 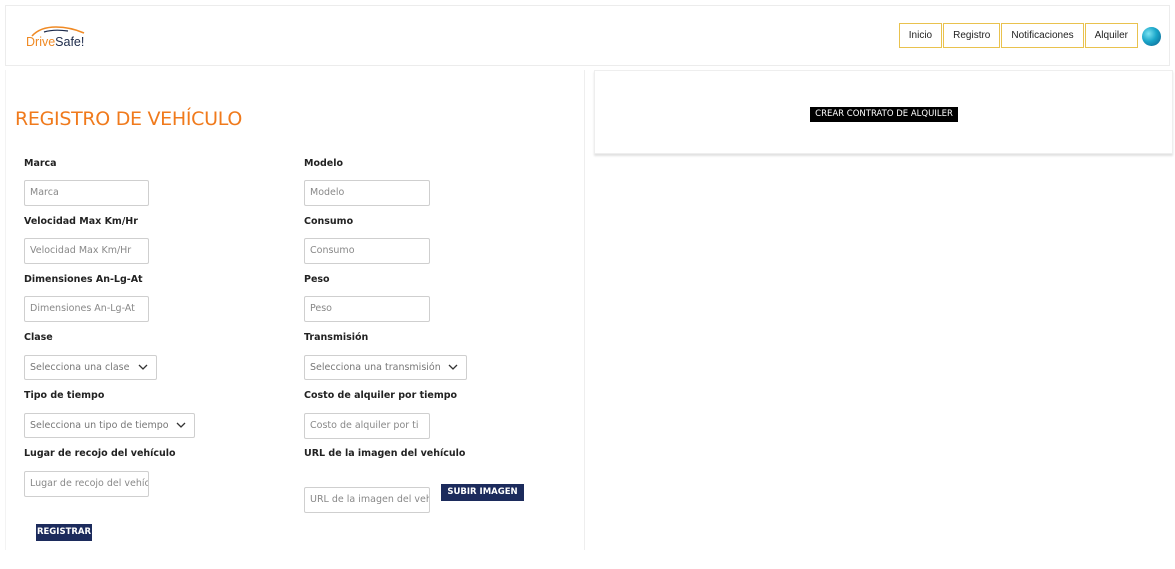 What do you see at coordinates (1111, 35) in the screenshot?
I see `nav-alquiler-button: Alquiler` at bounding box center [1111, 35].